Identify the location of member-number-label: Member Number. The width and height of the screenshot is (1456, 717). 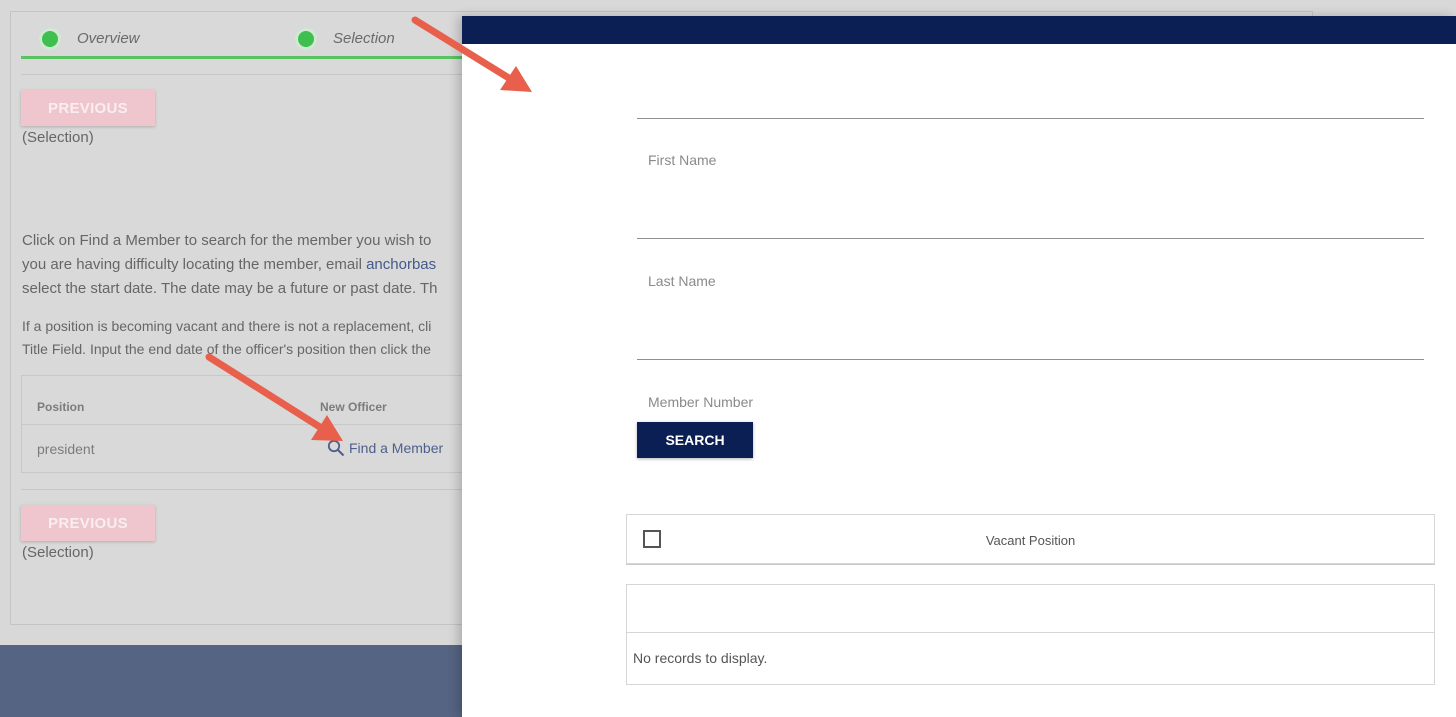
(701, 402).